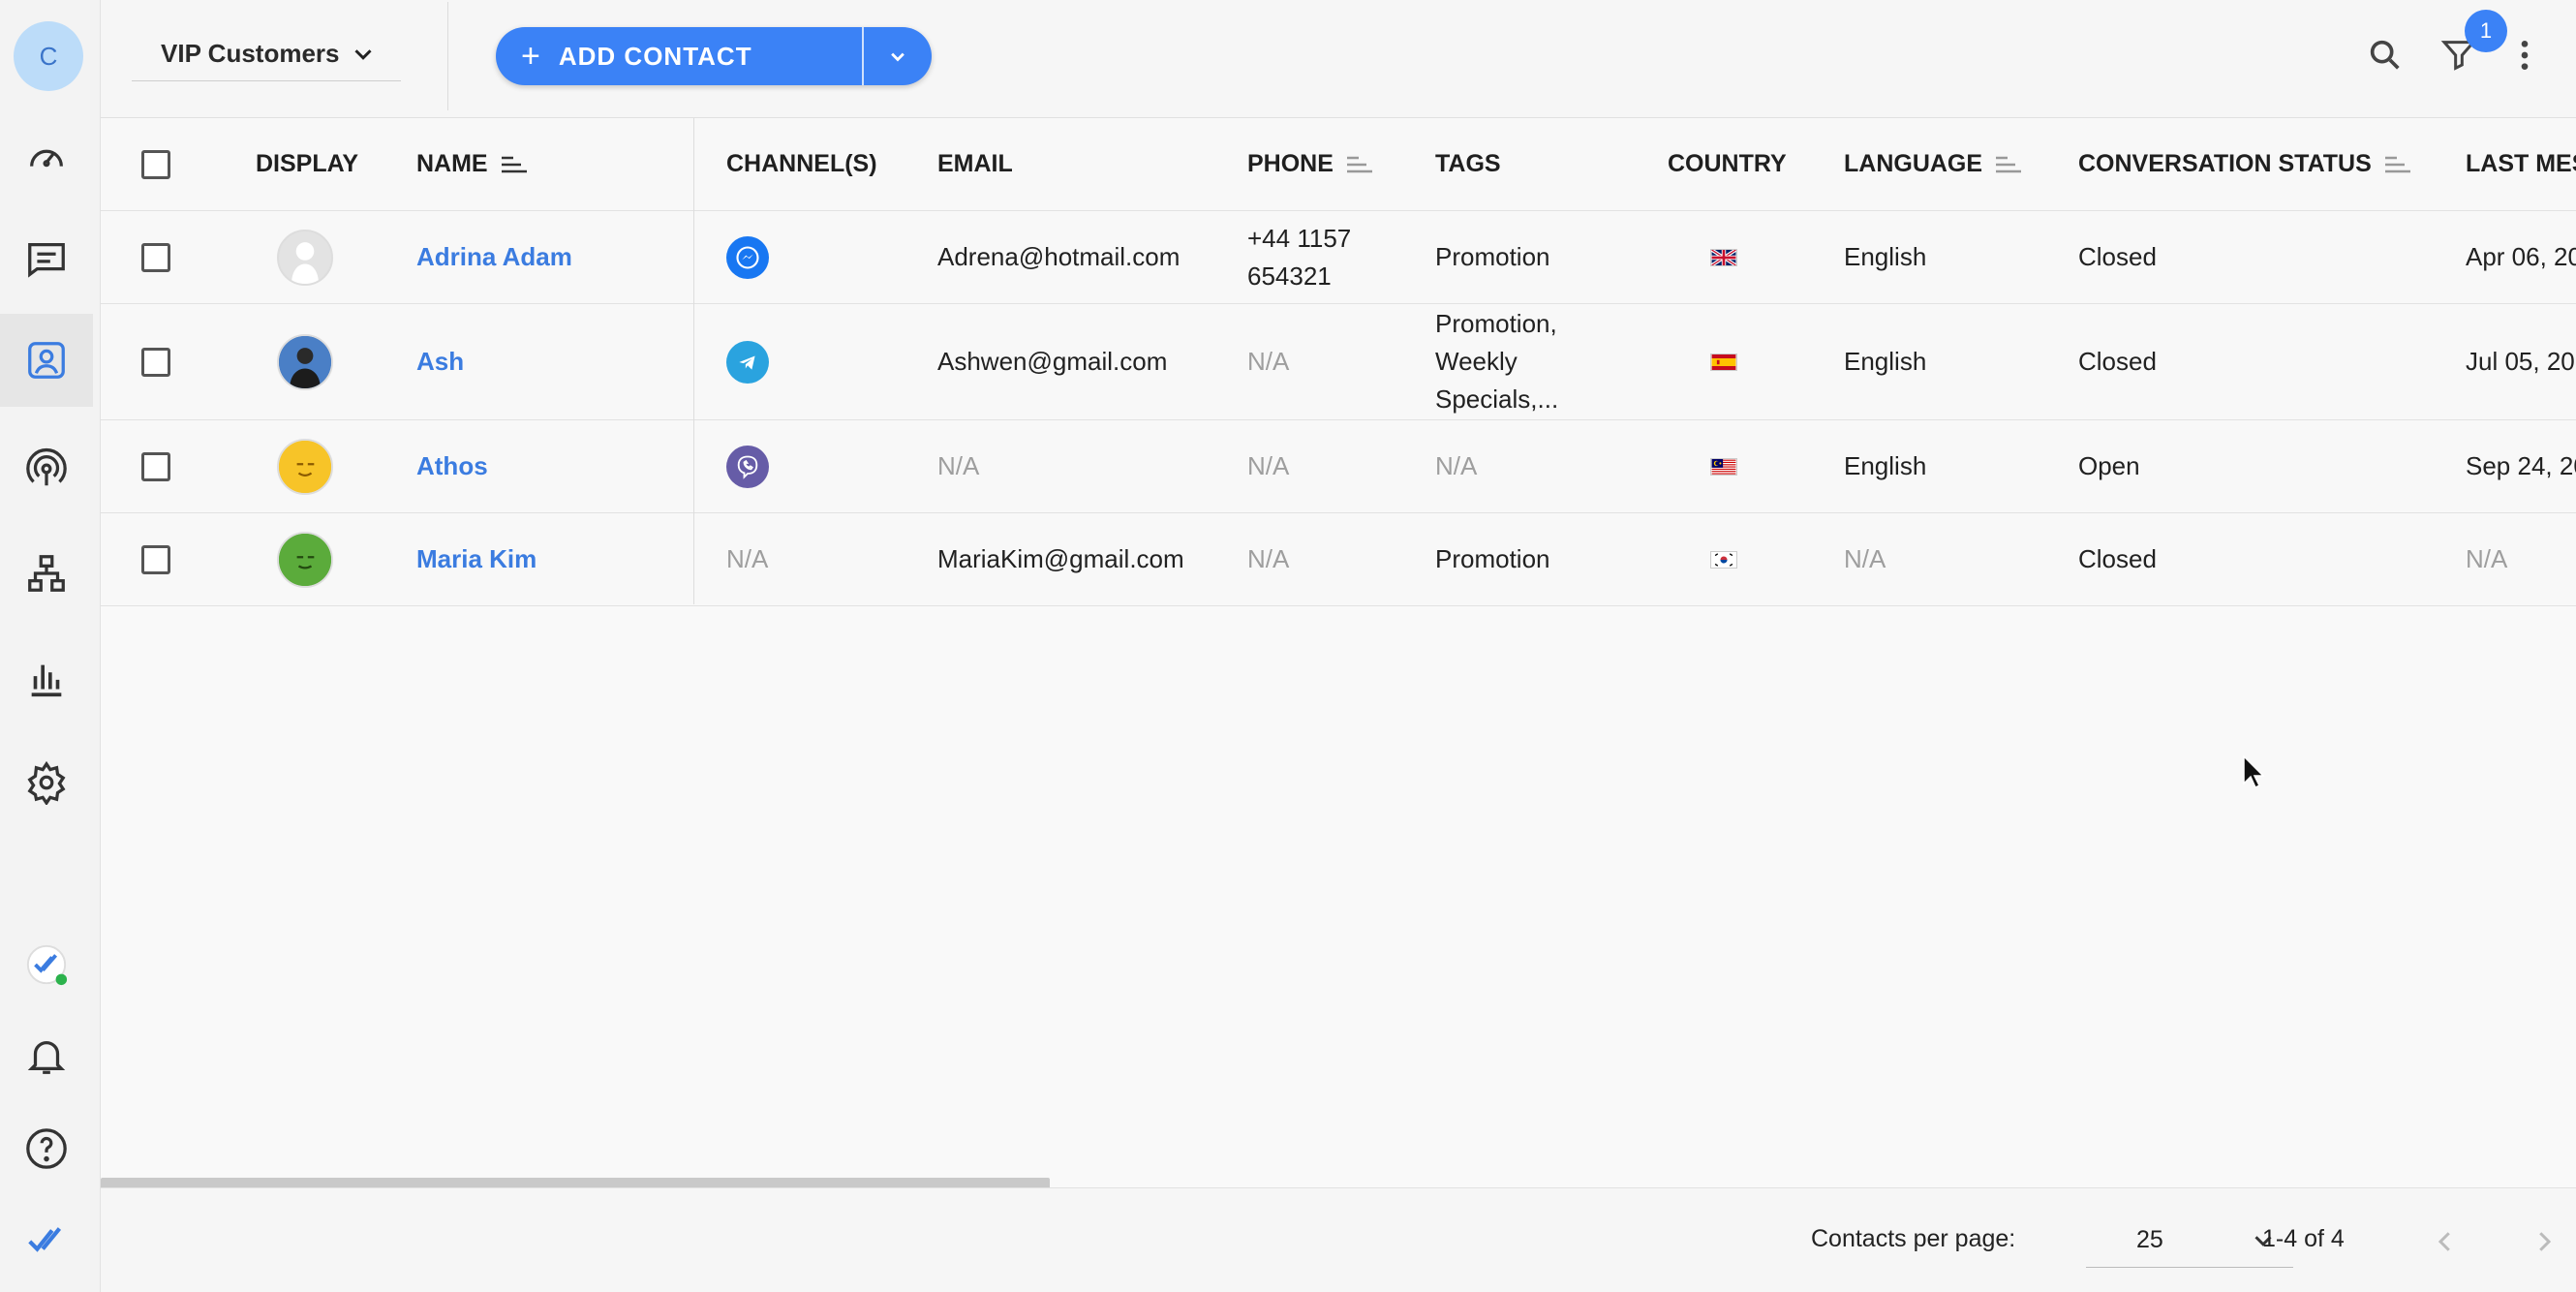  What do you see at coordinates (1338, 59) in the screenshot?
I see `top-bar: VIP Customers + ADD CONTACT` at bounding box center [1338, 59].